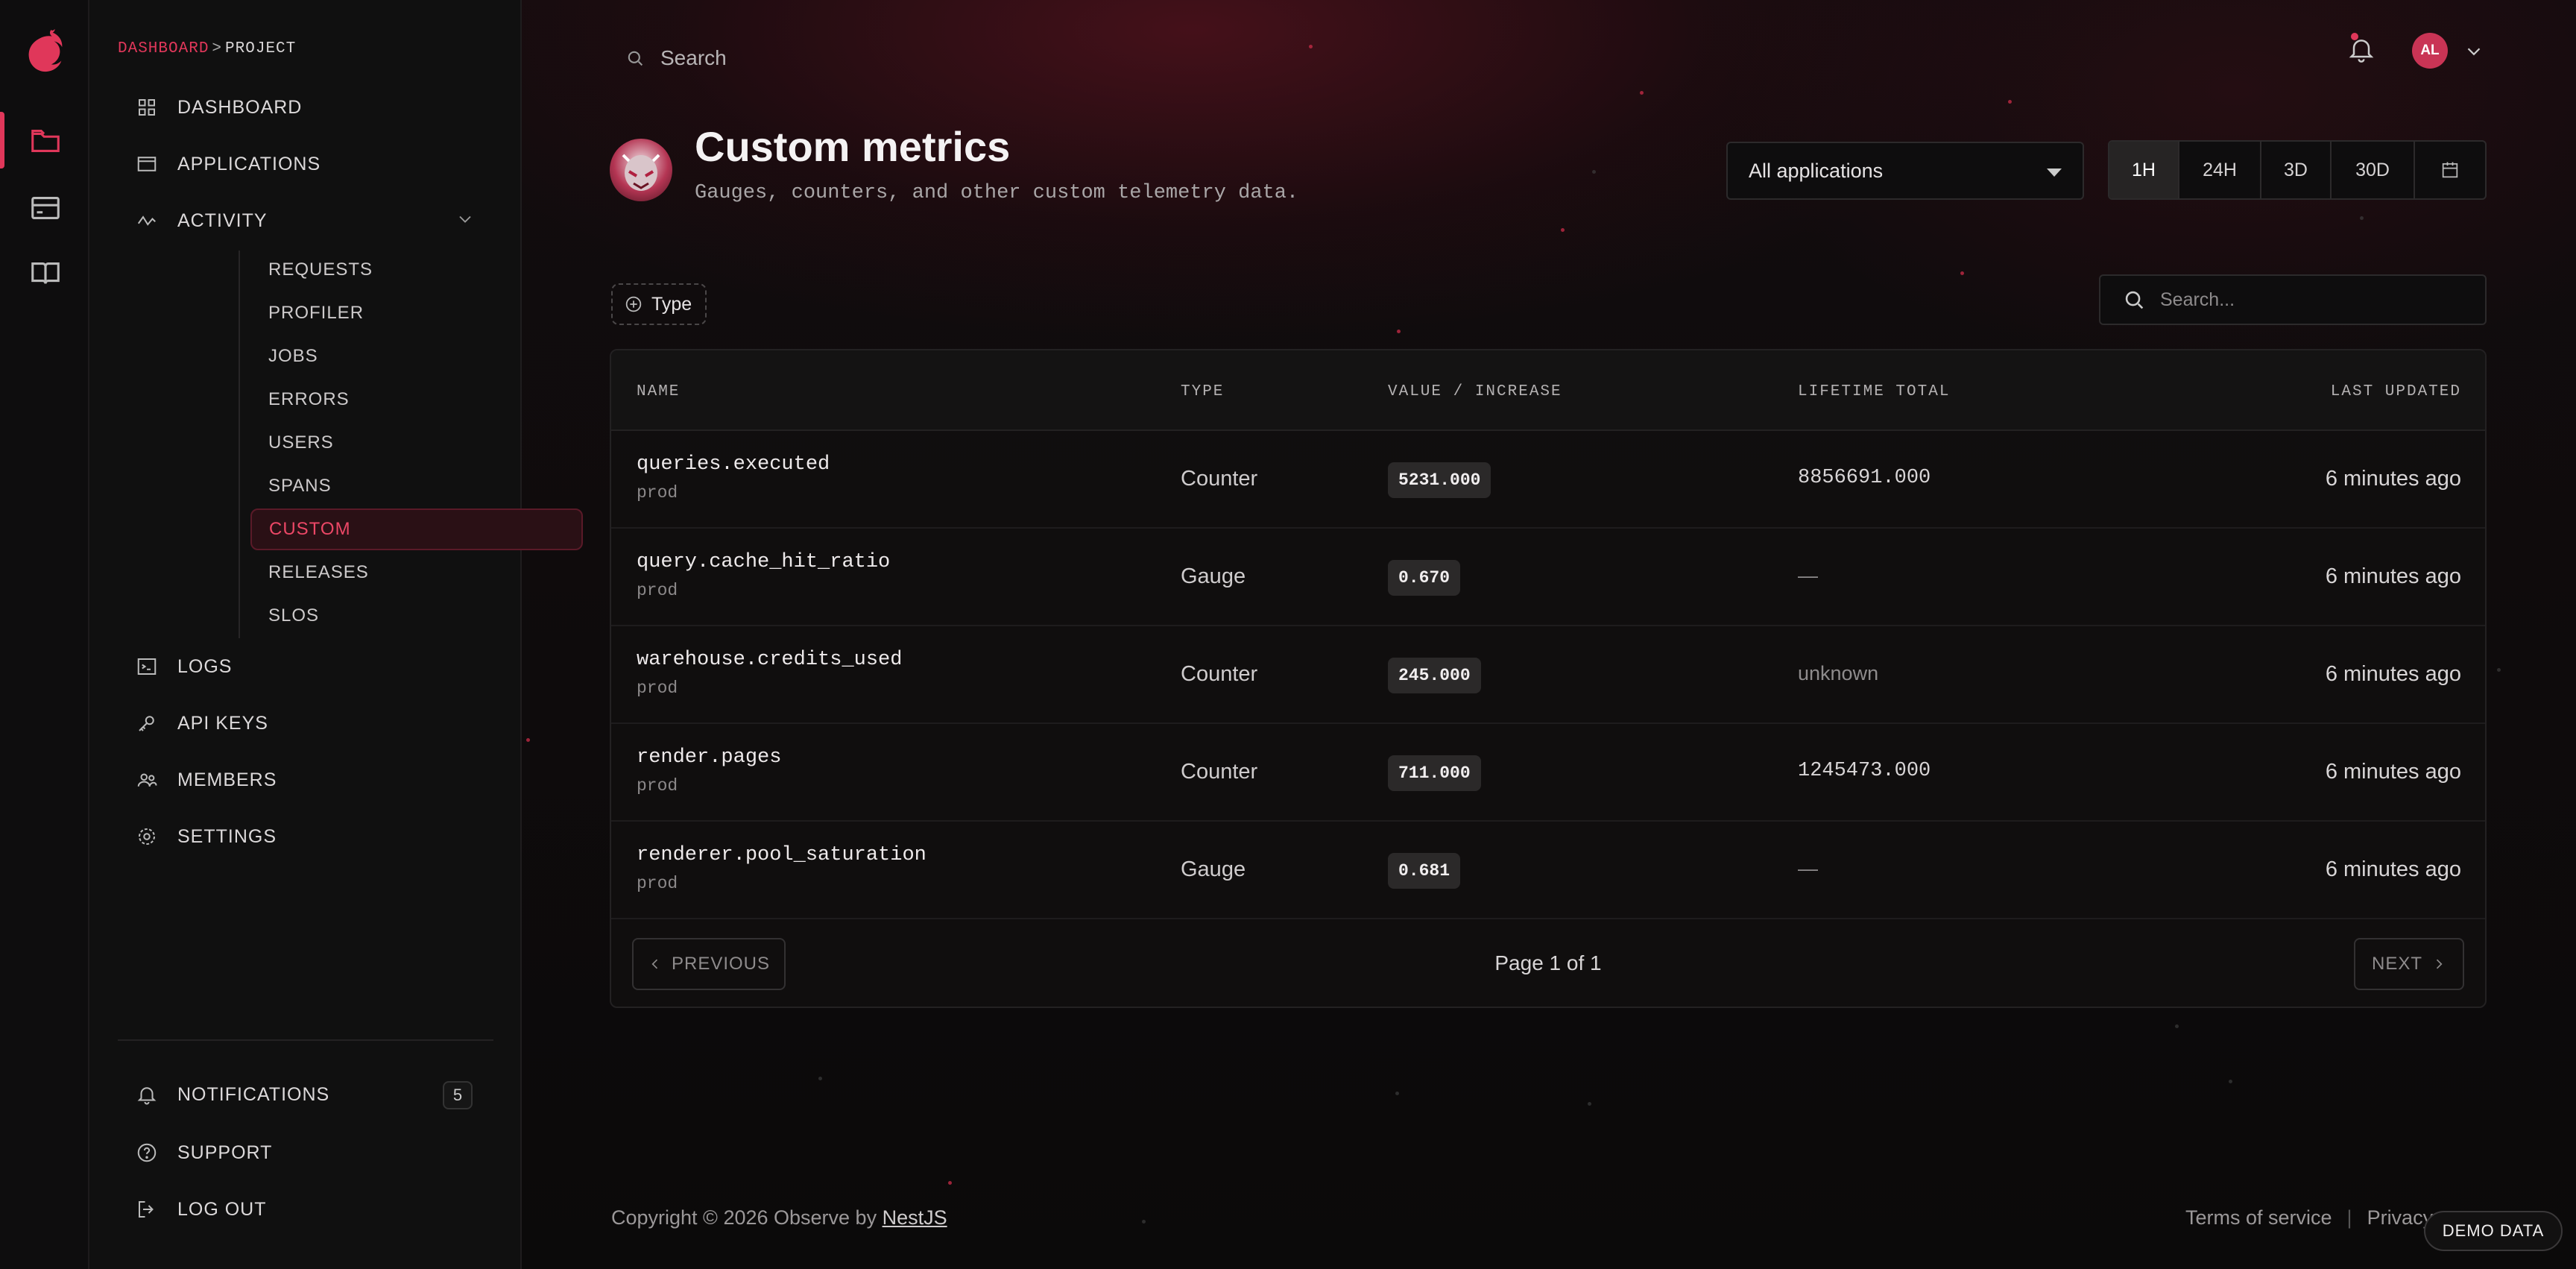  Describe the element at coordinates (693, 57) in the screenshot. I see `global-search-placeholder: Search` at that location.